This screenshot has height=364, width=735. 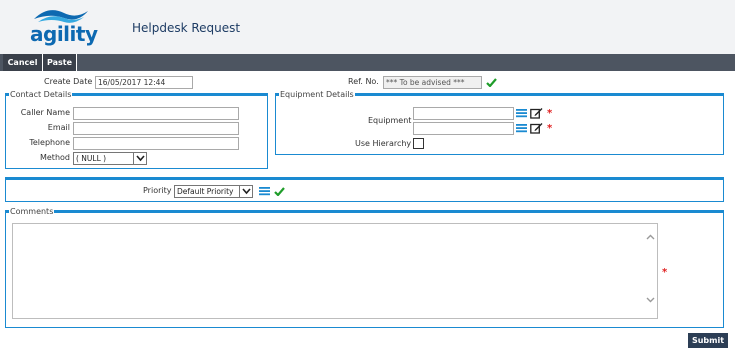 What do you see at coordinates (390, 120) in the screenshot?
I see `equipment-label: Equipment` at bounding box center [390, 120].